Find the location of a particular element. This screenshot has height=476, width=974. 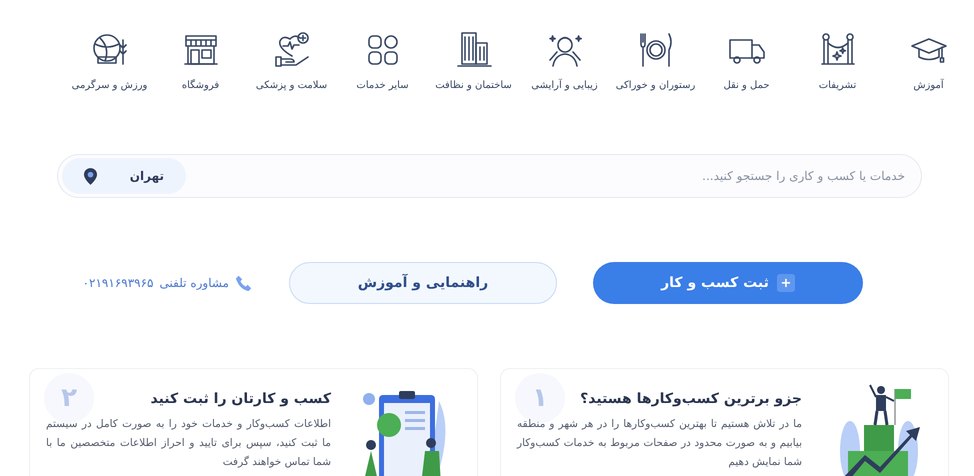

card-title: جزو برترین کسب‌وکارها هستید؟ is located at coordinates (691, 399).